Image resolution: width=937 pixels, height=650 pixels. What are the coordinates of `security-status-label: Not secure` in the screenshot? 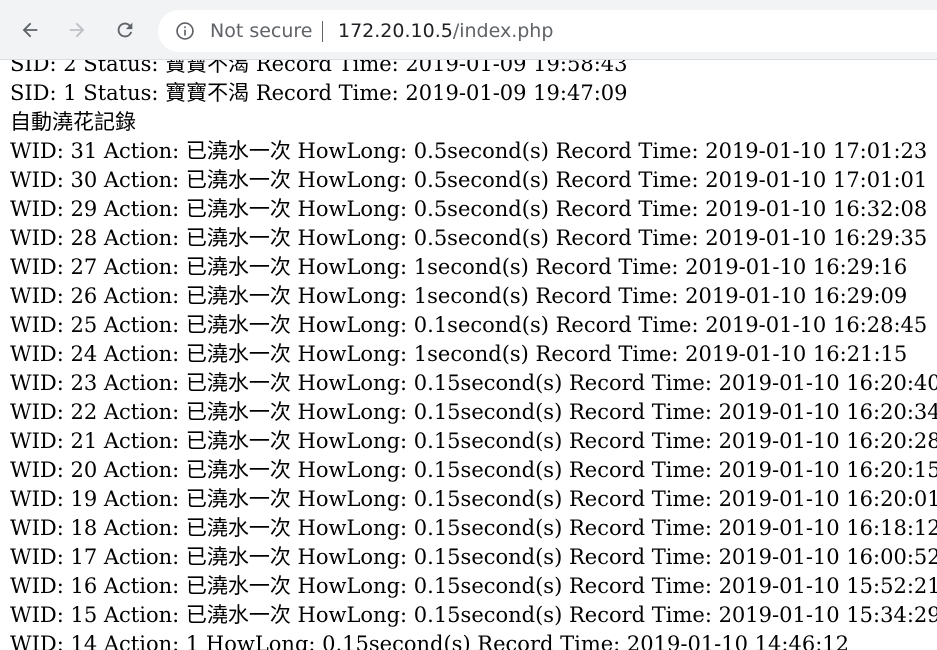 It's located at (261, 31).